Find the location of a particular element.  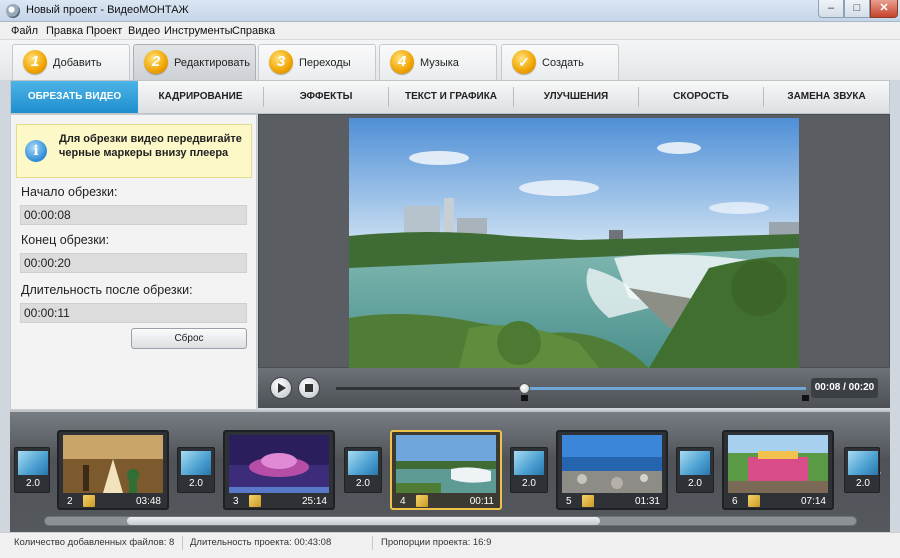

clip-duration: 07:14 is located at coordinates (813, 501).